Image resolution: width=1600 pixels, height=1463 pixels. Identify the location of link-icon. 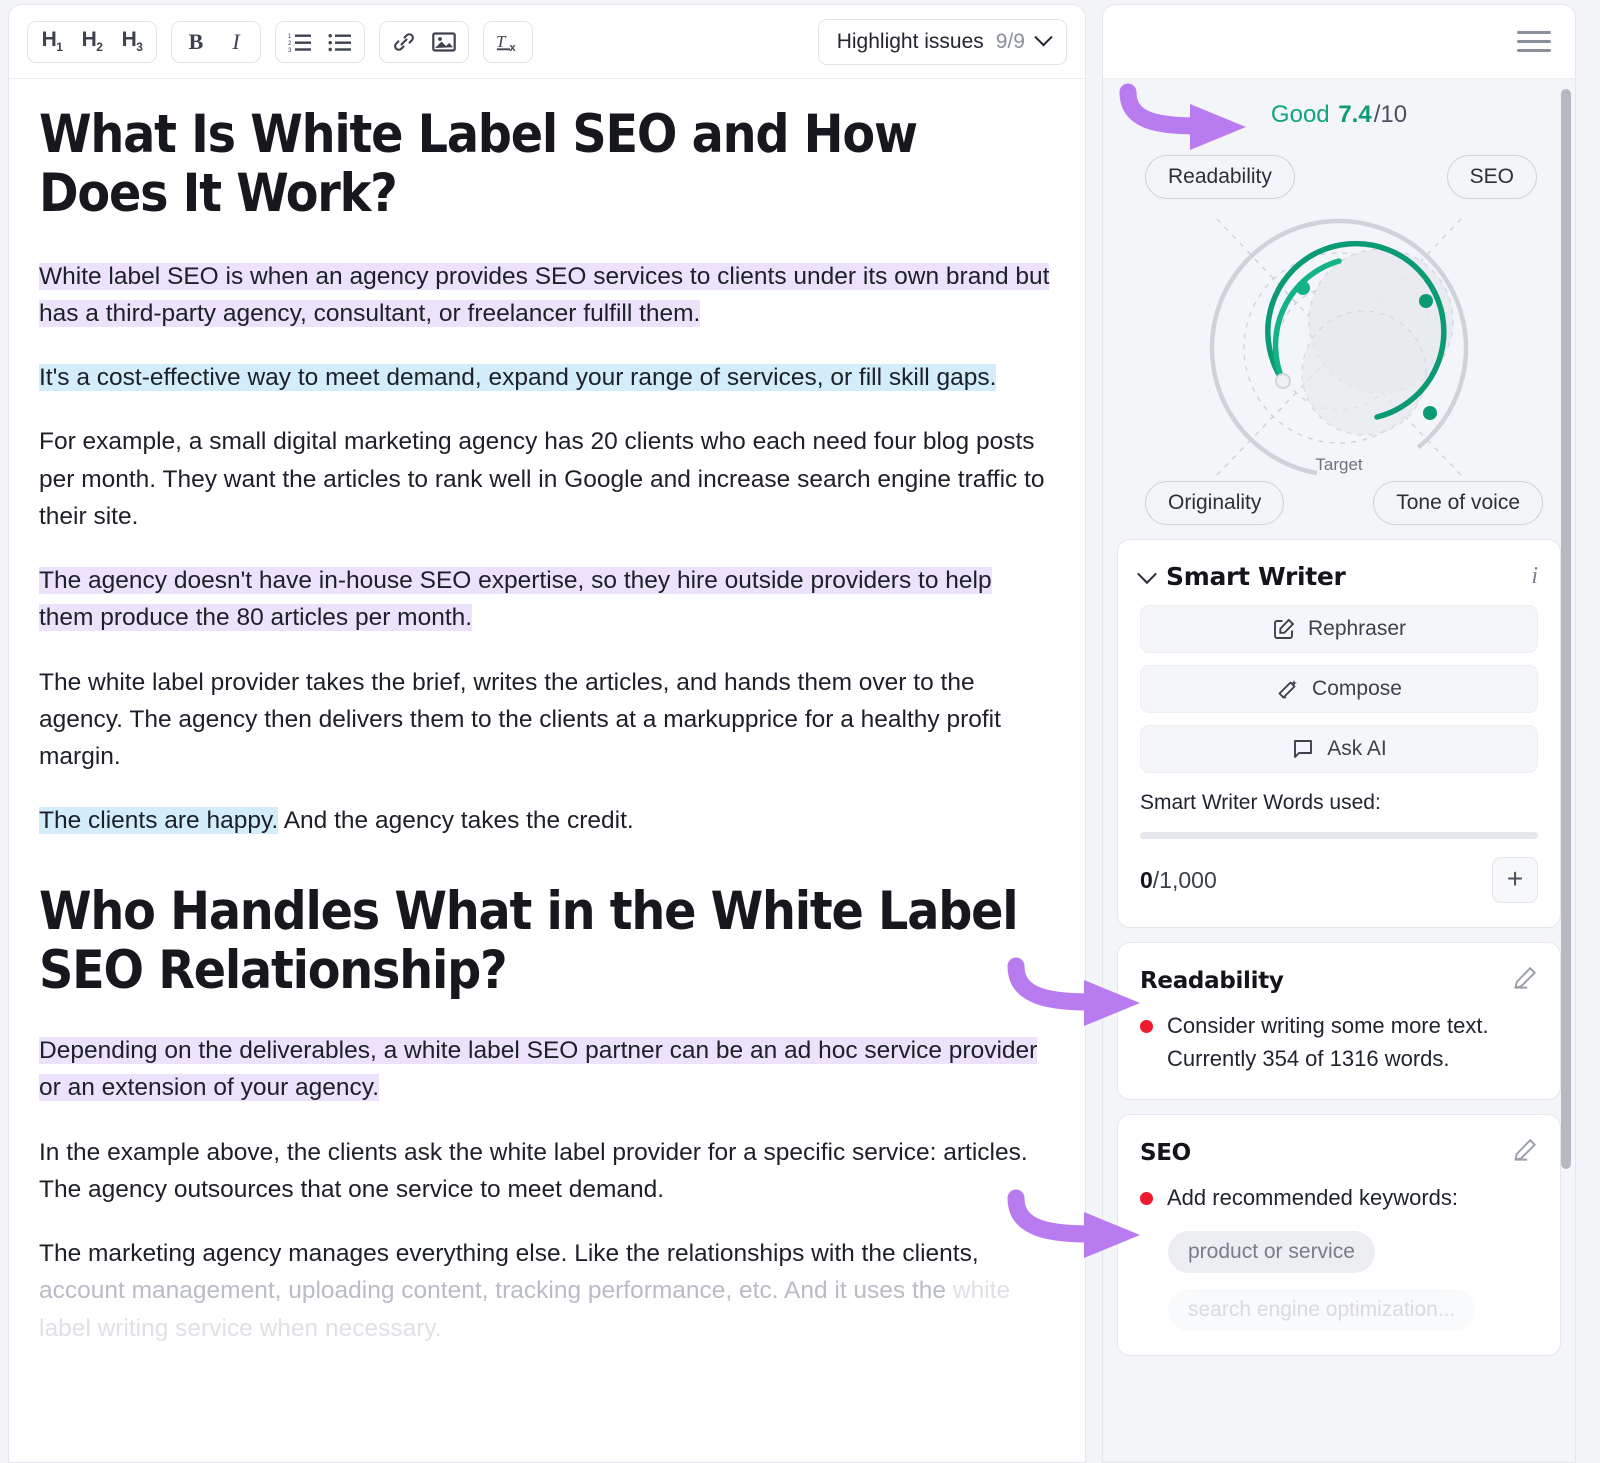
(404, 42).